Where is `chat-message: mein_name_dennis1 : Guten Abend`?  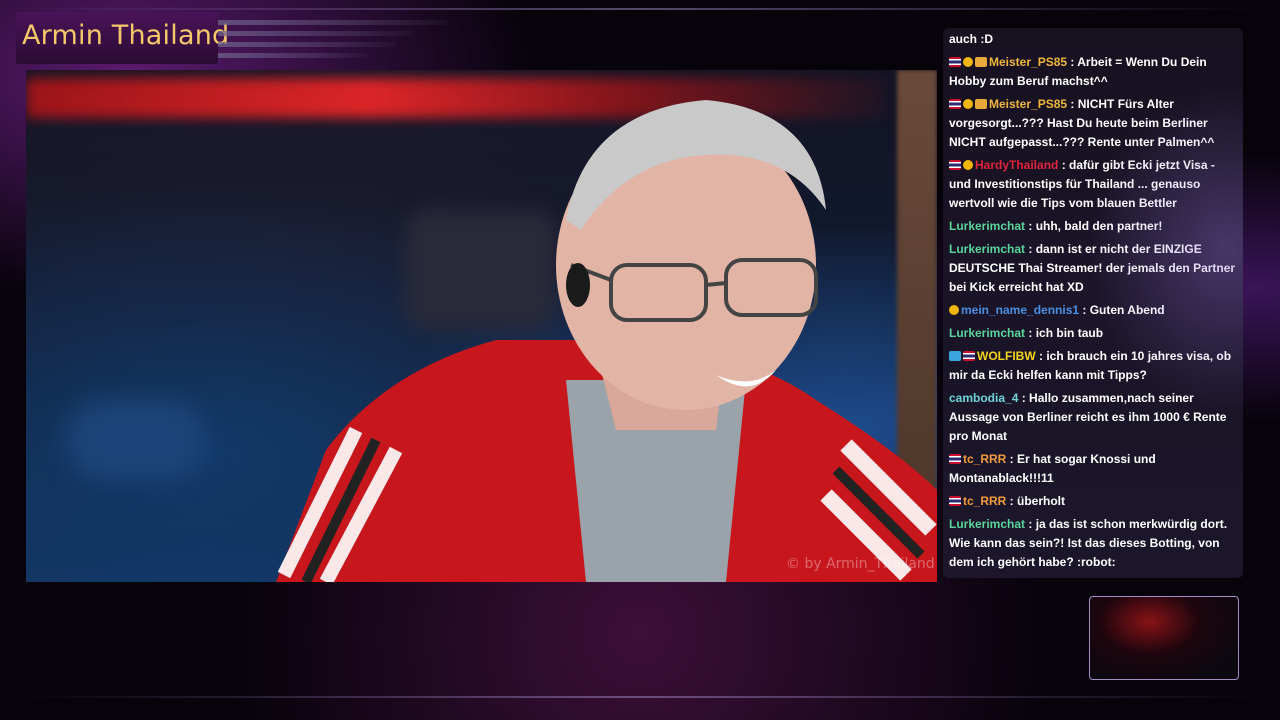
chat-message: mein_name_dennis1 : Guten Abend is located at coordinates (1094, 310).